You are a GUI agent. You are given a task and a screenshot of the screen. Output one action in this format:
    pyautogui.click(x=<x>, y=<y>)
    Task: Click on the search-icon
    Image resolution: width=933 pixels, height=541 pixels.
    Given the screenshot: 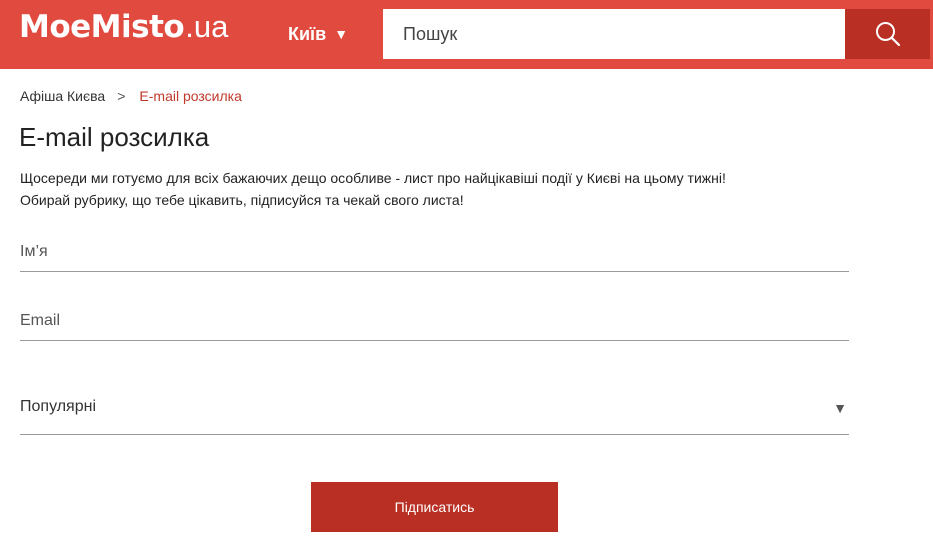 What is the action you would take?
    pyautogui.click(x=887, y=34)
    